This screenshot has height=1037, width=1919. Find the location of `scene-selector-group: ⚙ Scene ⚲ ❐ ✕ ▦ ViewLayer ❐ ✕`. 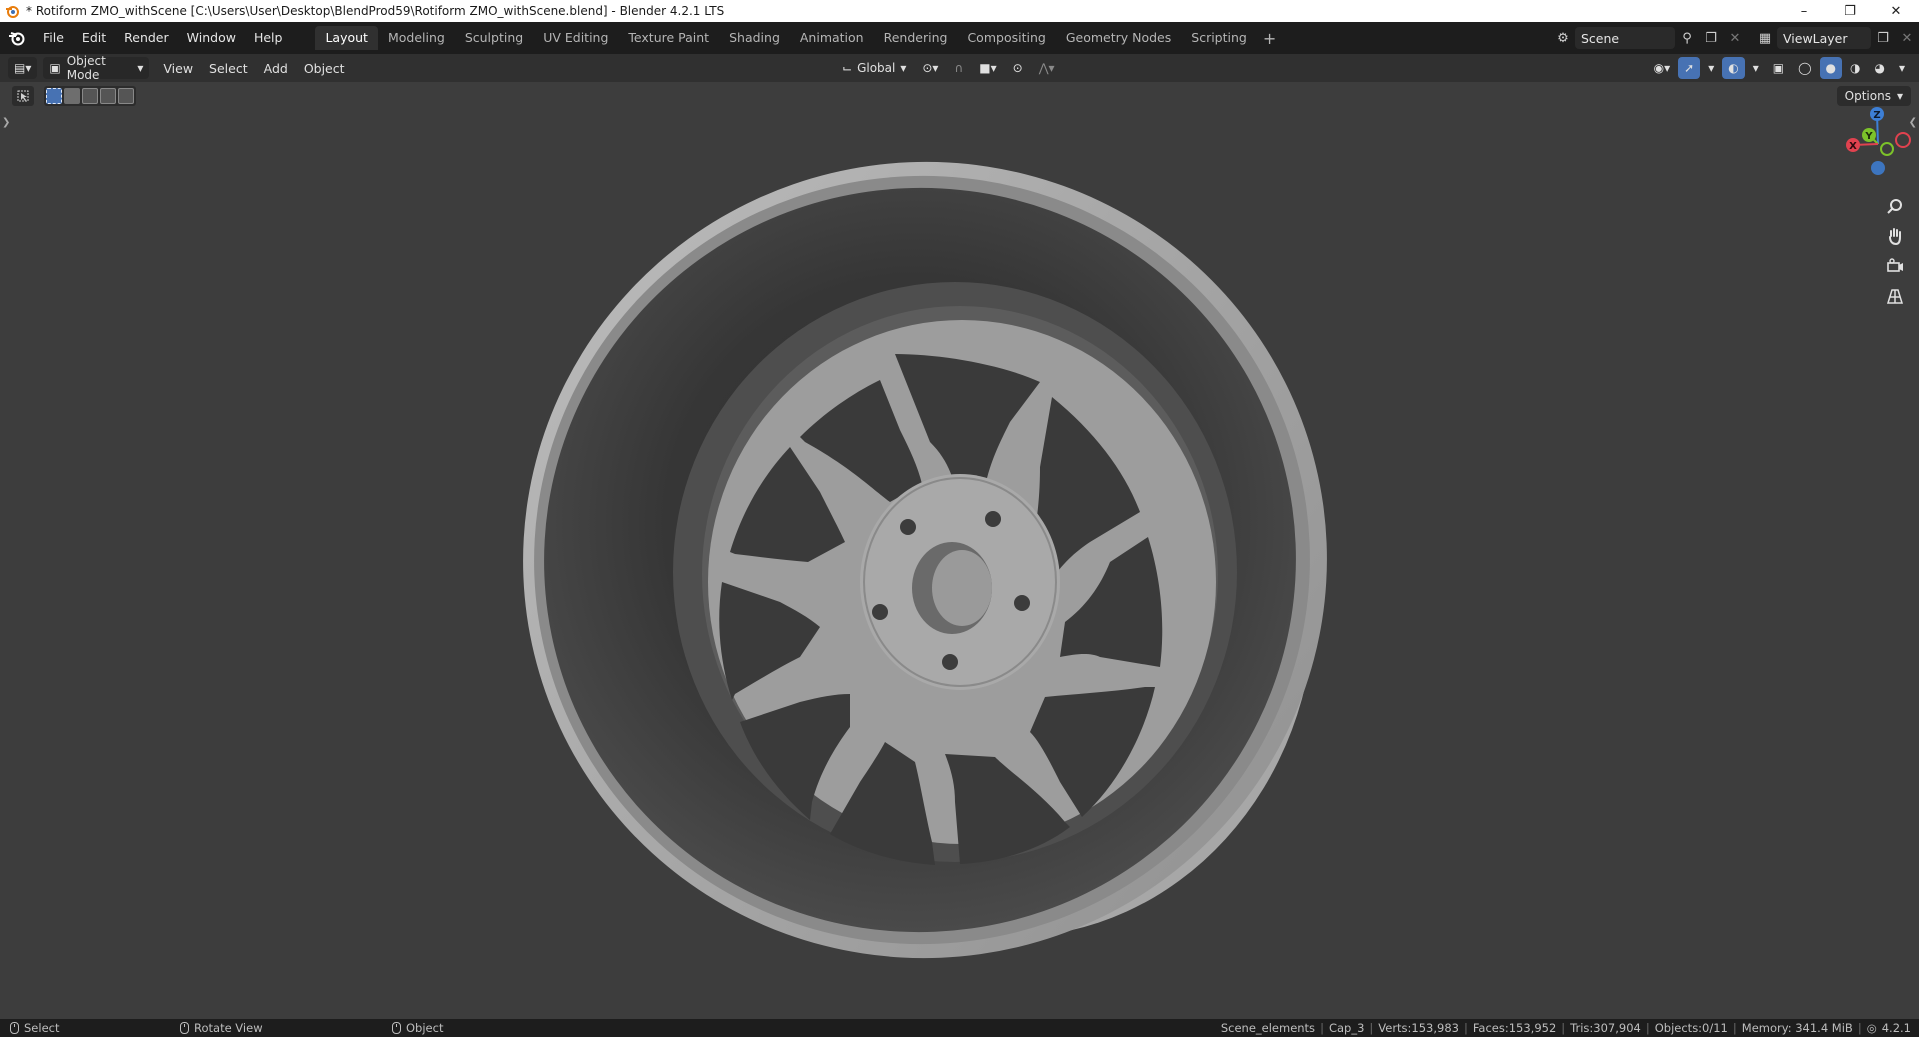

scene-selector-group: ⚙ Scene ⚲ ❐ ✕ ▦ ViewLayer ❐ ✕ is located at coordinates (1735, 38).